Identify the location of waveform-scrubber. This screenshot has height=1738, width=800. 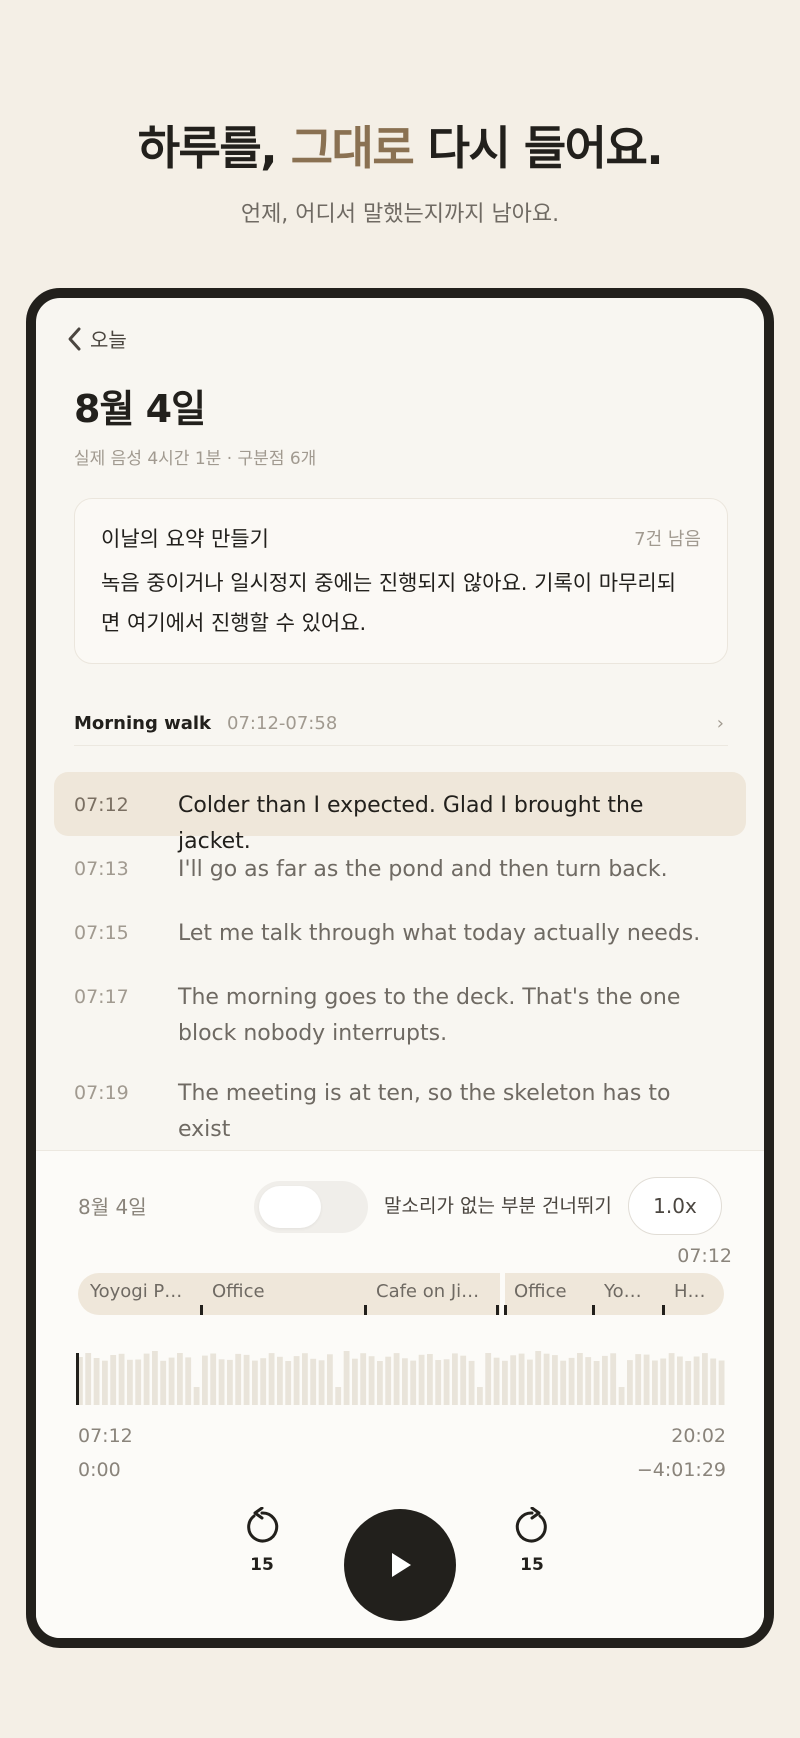
(401, 1377).